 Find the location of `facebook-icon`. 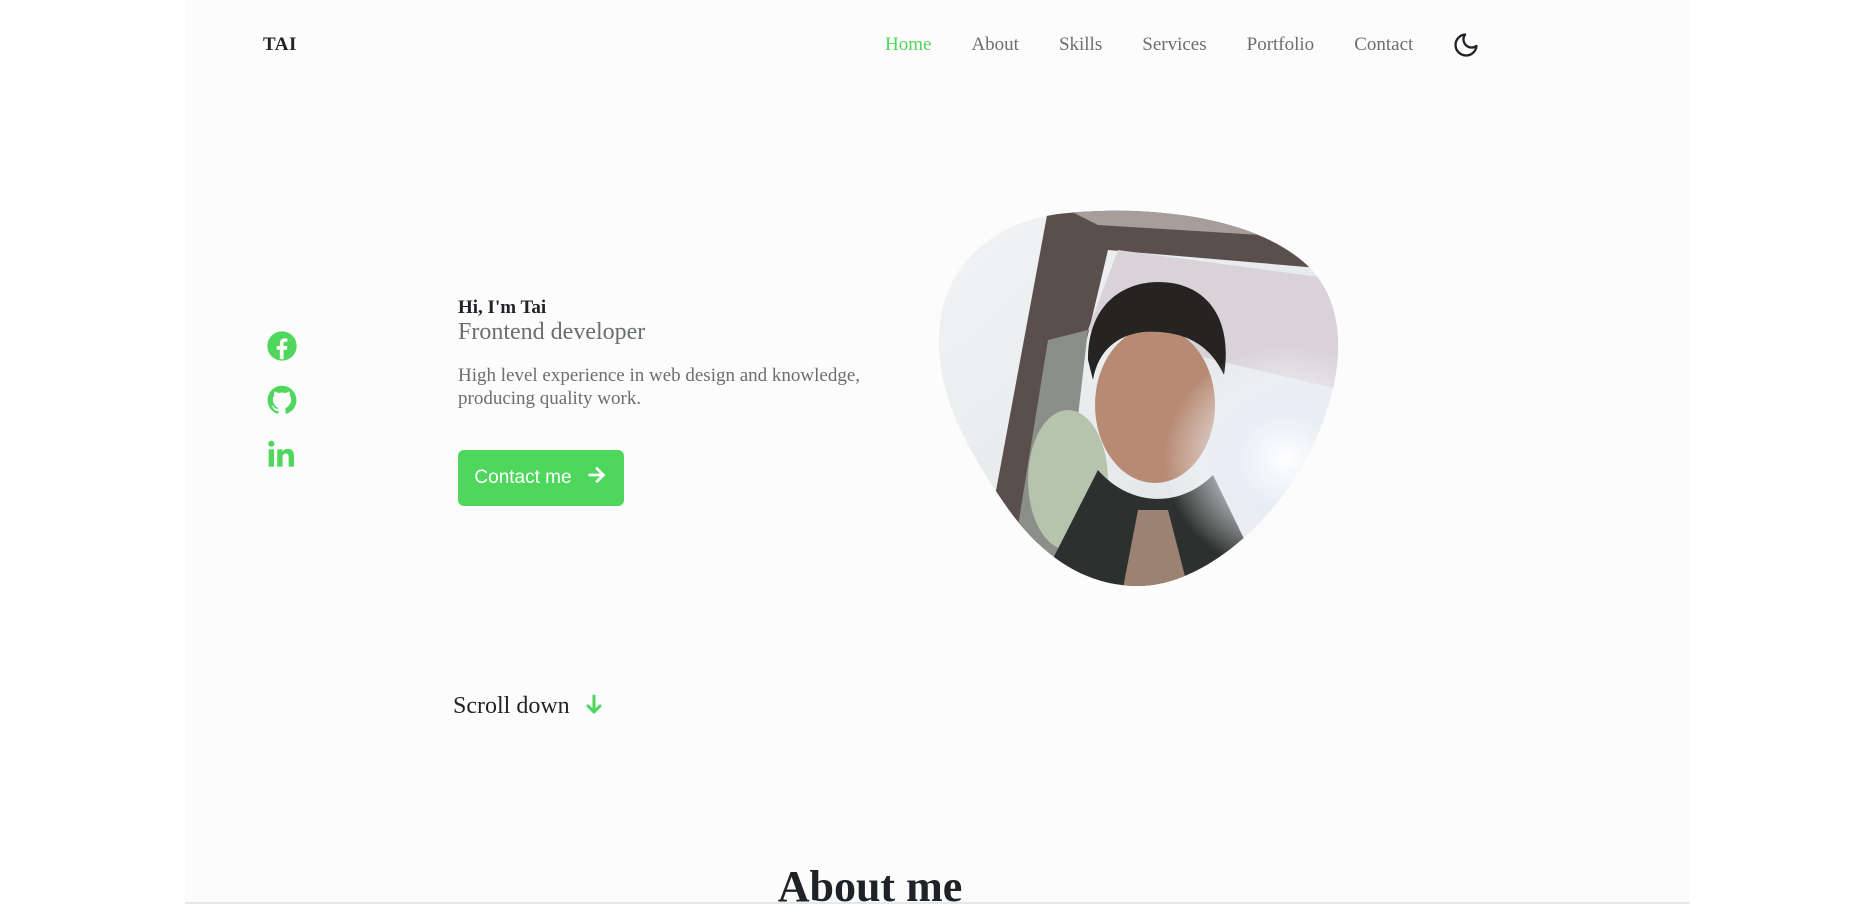

facebook-icon is located at coordinates (282, 346).